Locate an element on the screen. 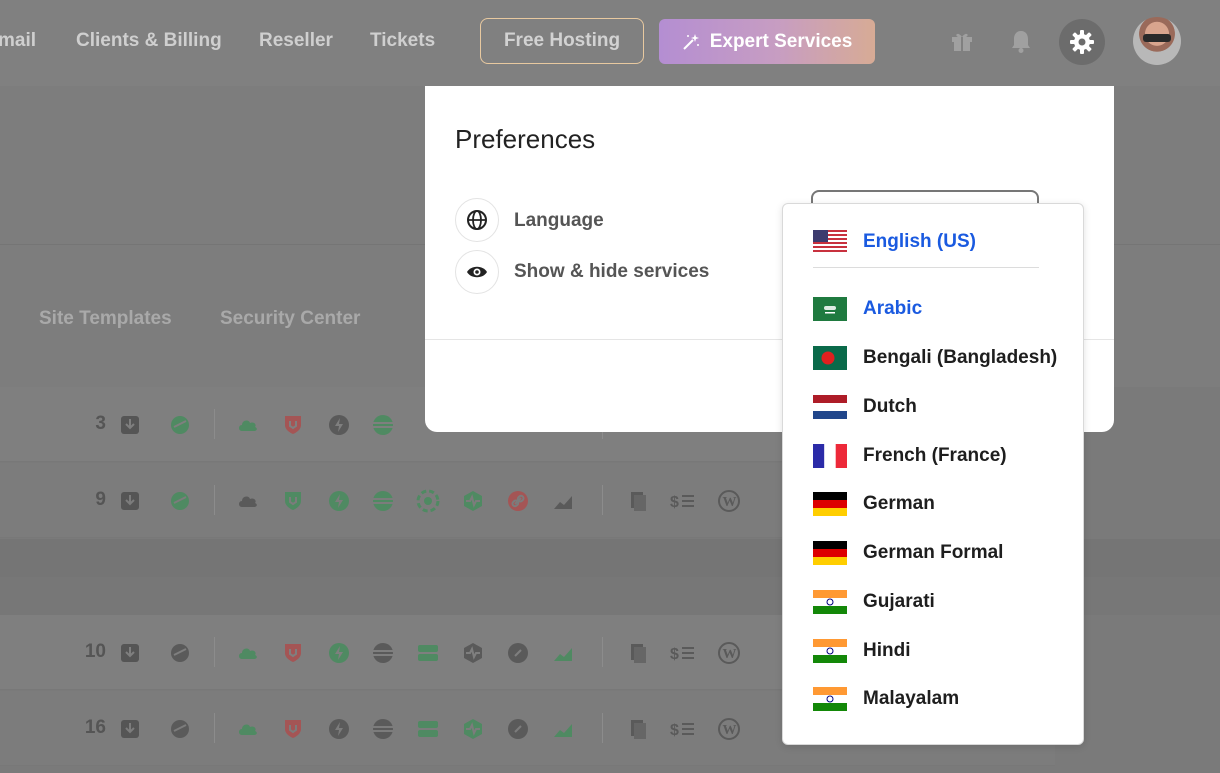 The width and height of the screenshot is (1220, 773). magic-wand-icon is located at coordinates (690, 41).